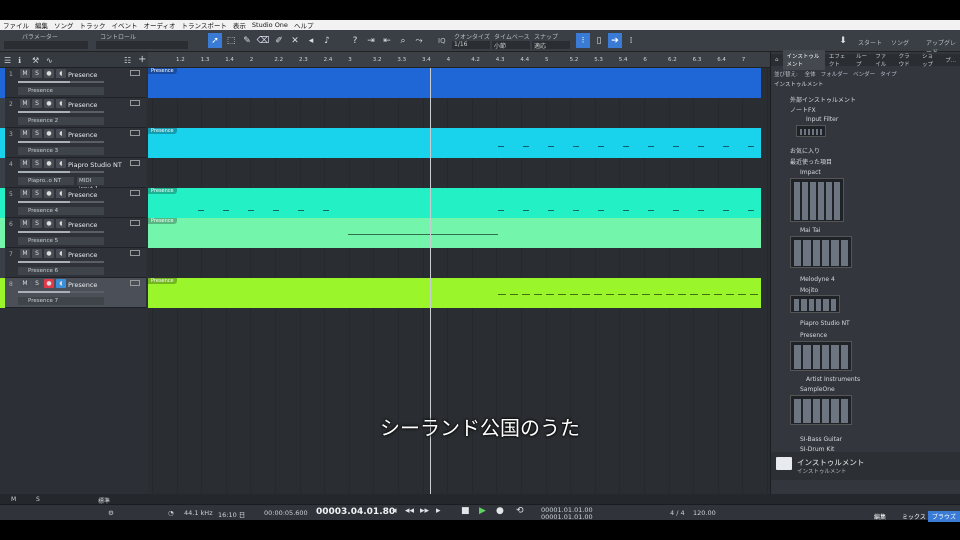 The height and width of the screenshot is (540, 960). I want to click on track-header: 3 M S ● ◖ Presence Presence 3, so click(73, 143).